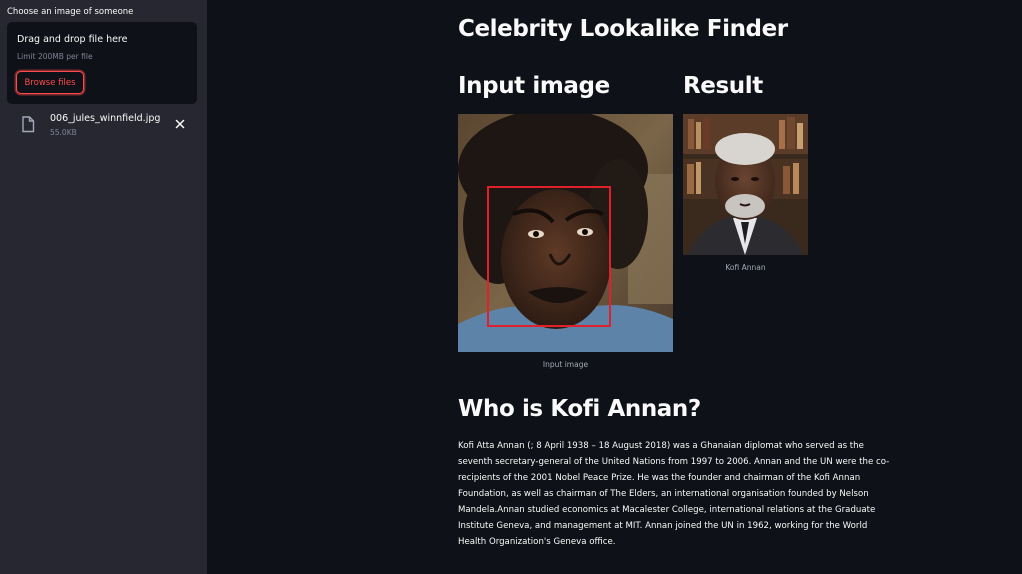  Describe the element at coordinates (579, 409) in the screenshot. I see `who-is-heading: Who is Kofi Annan?` at that location.